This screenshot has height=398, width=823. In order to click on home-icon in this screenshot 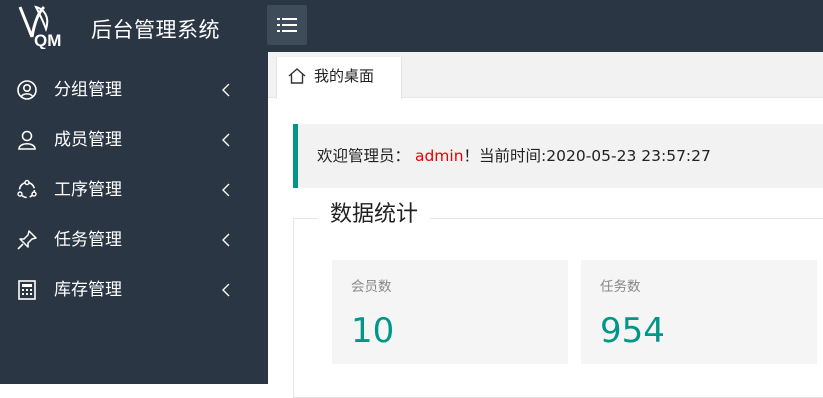, I will do `click(297, 76)`.